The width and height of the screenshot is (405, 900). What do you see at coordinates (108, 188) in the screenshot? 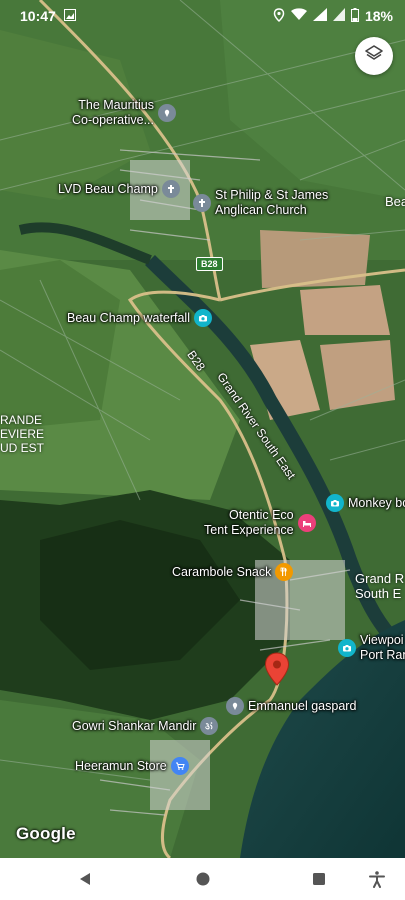
I see `poi-label: LVD Beau Champ` at bounding box center [108, 188].